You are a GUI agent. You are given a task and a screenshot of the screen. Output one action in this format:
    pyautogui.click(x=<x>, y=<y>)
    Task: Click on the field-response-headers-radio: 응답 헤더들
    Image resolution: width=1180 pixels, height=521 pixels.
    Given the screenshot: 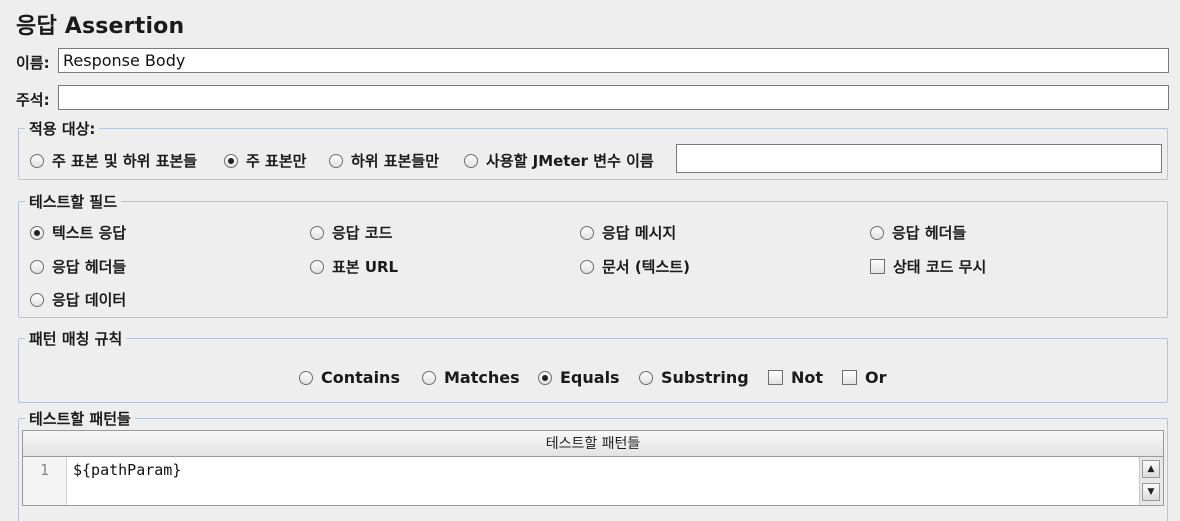 What is the action you would take?
    pyautogui.click(x=918, y=232)
    